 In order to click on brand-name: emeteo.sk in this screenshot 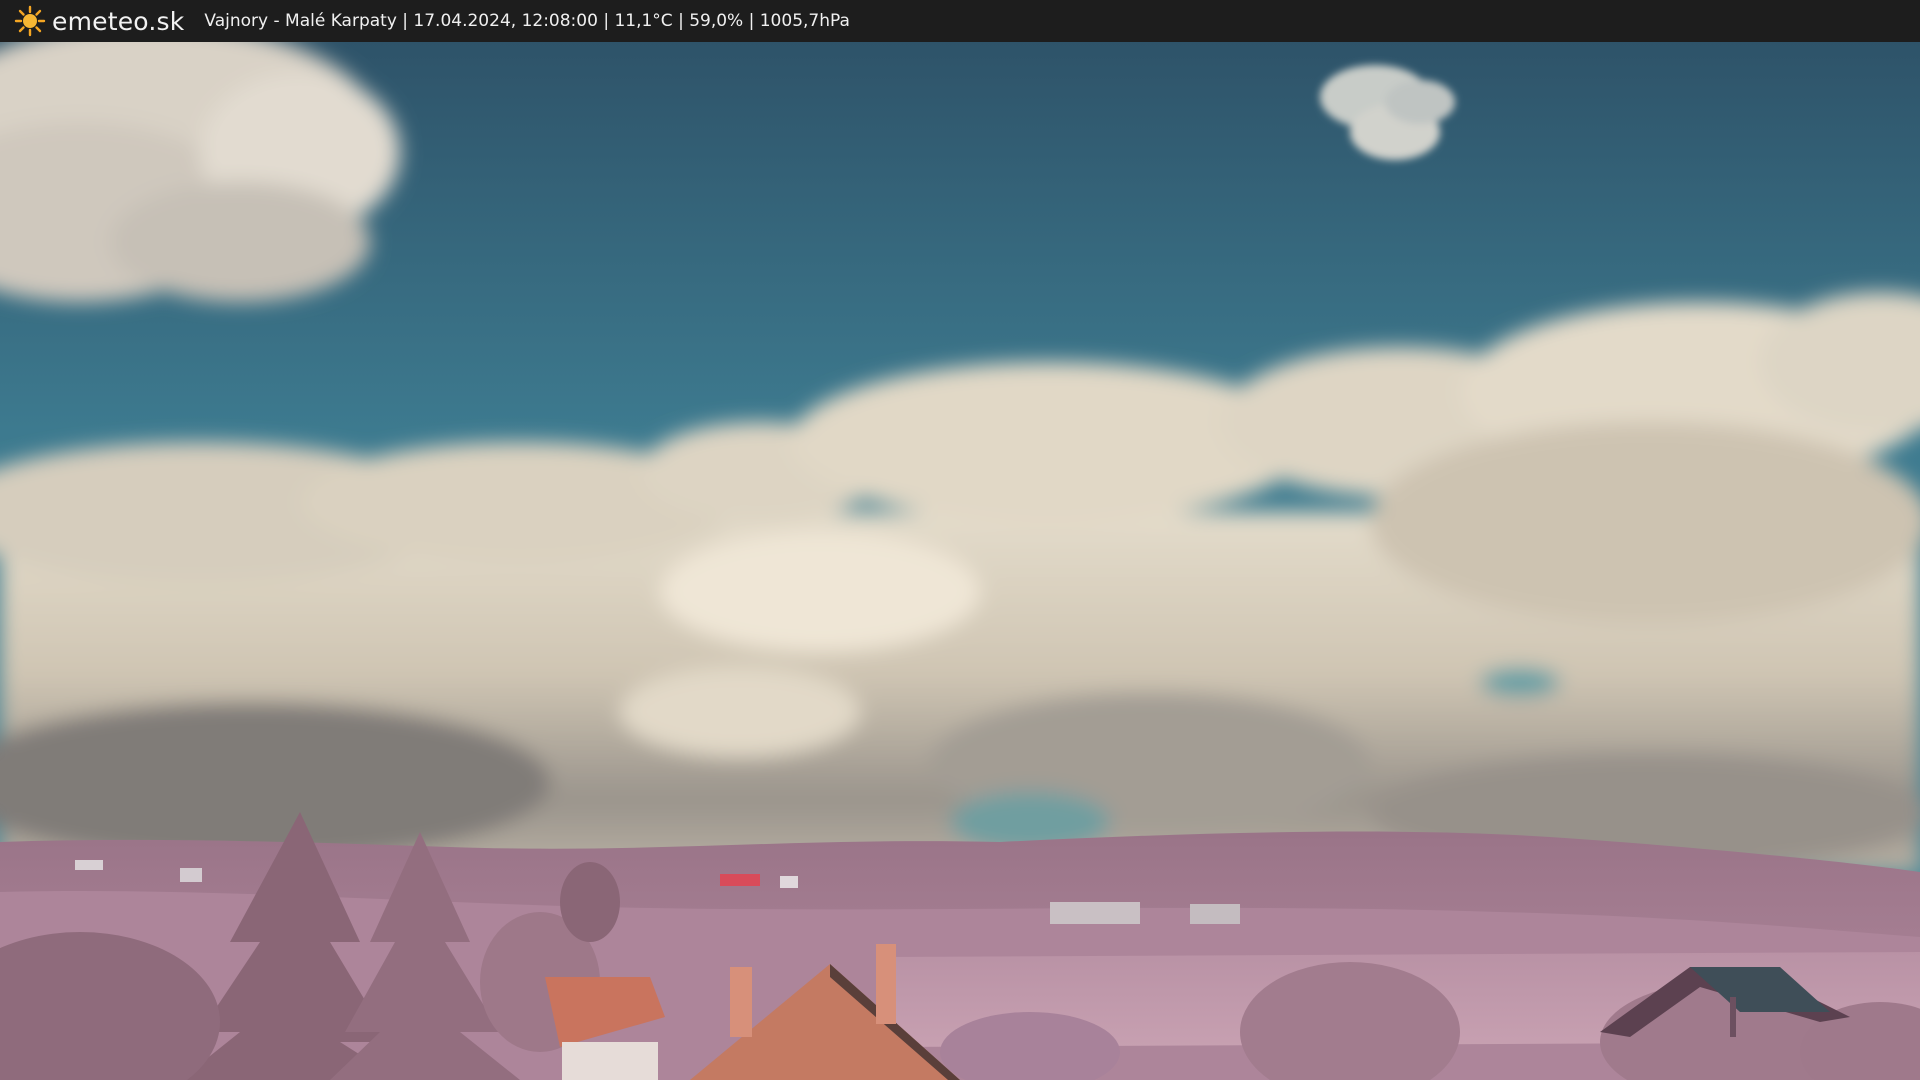, I will do `click(118, 21)`.